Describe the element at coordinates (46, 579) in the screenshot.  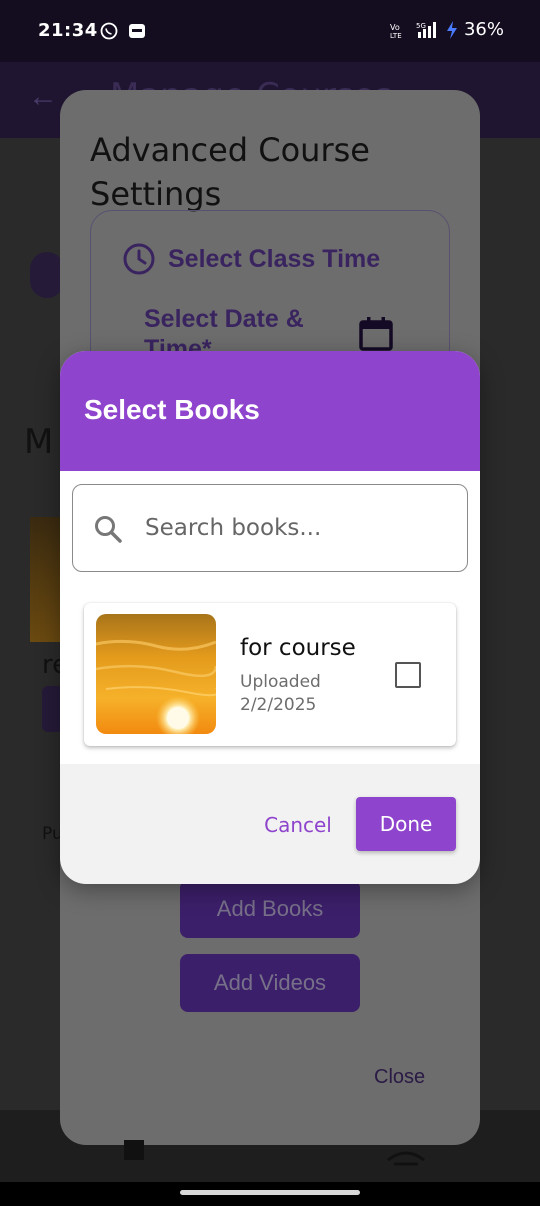
I see `background-thumbnail` at that location.